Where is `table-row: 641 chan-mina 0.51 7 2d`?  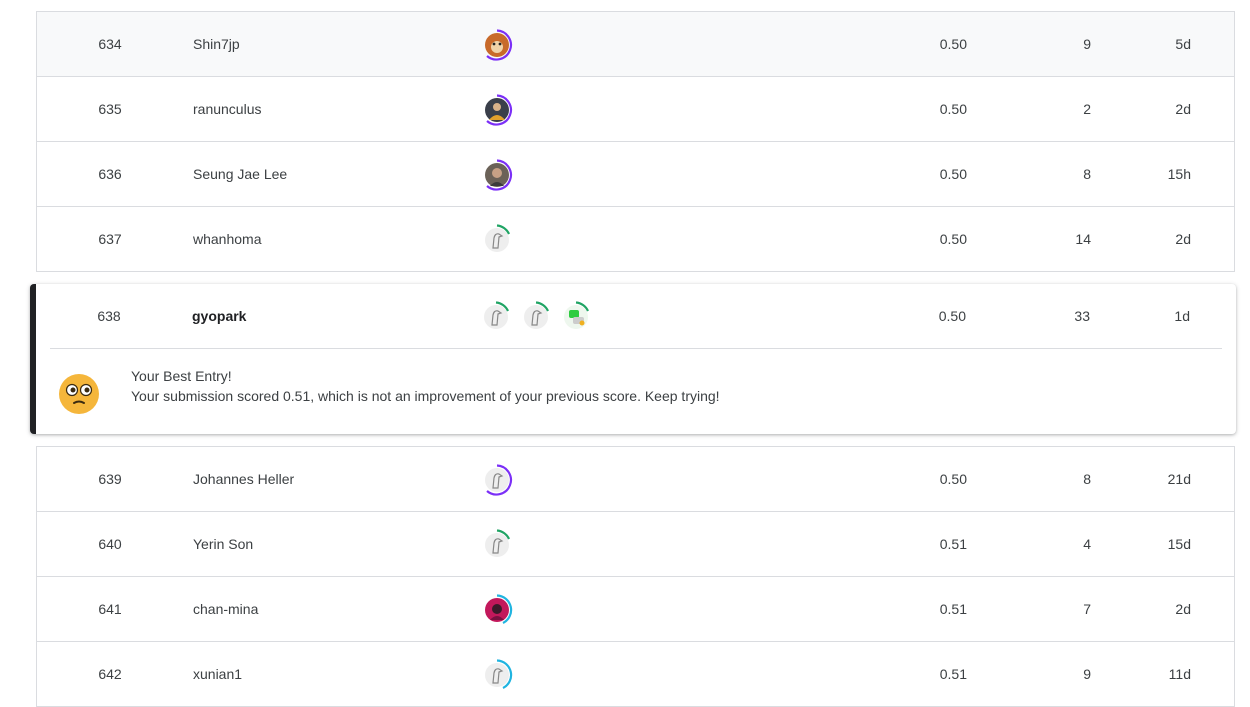 table-row: 641 chan-mina 0.51 7 2d is located at coordinates (635, 609).